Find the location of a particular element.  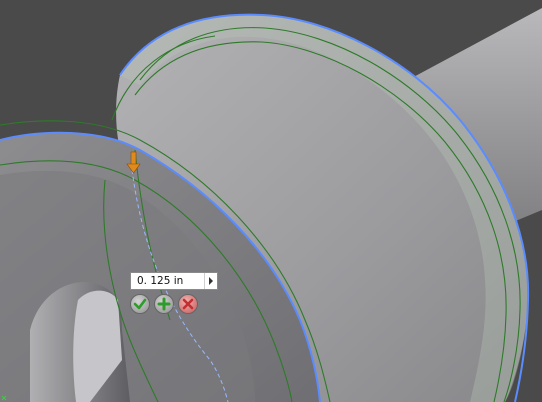

cancel-button is located at coordinates (188, 304).